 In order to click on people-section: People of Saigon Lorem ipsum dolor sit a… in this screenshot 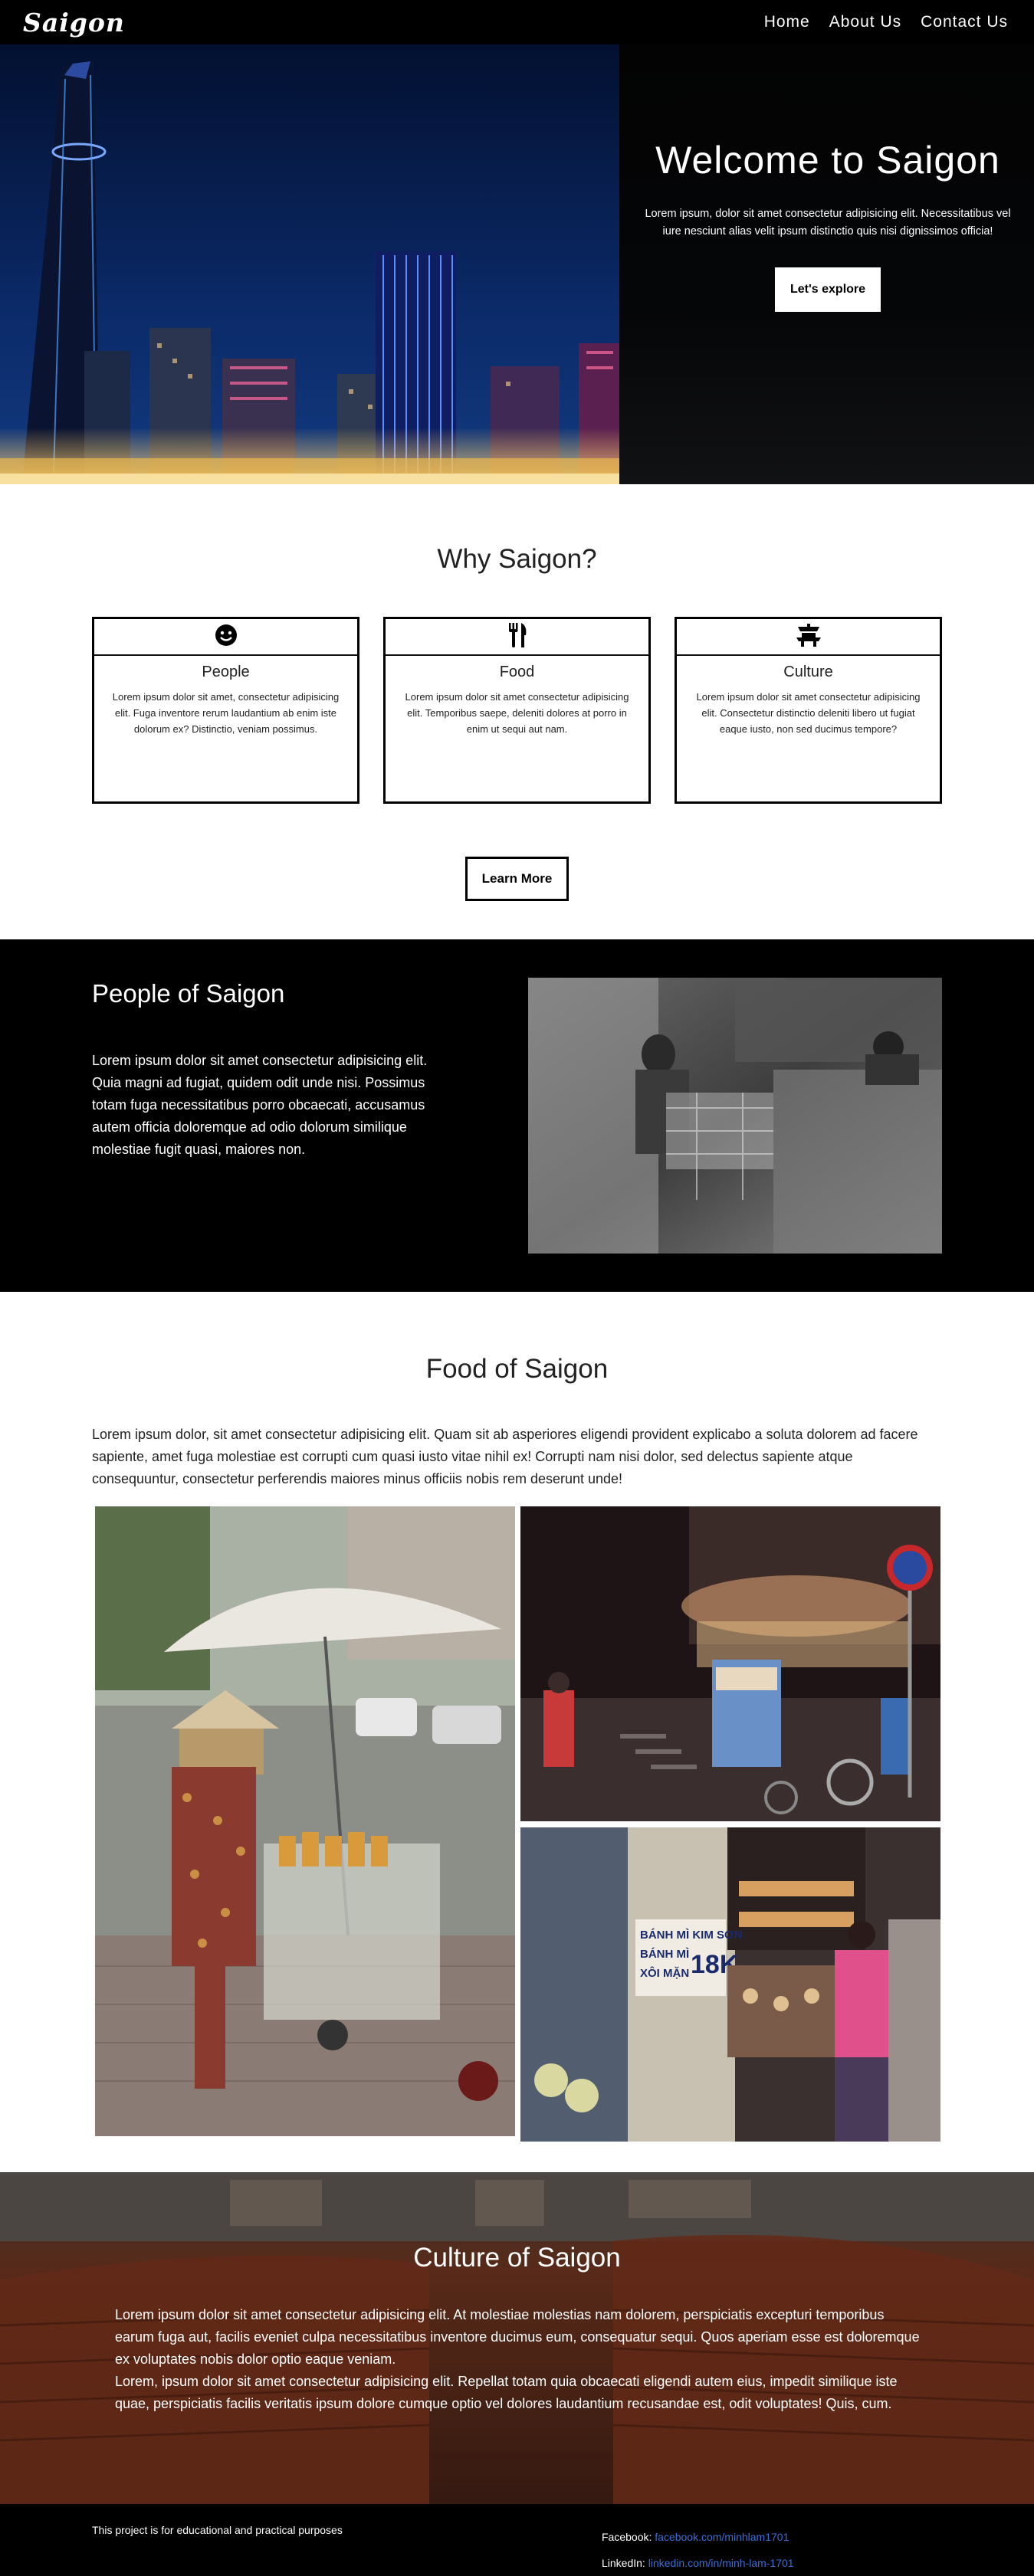, I will do `click(517, 1115)`.